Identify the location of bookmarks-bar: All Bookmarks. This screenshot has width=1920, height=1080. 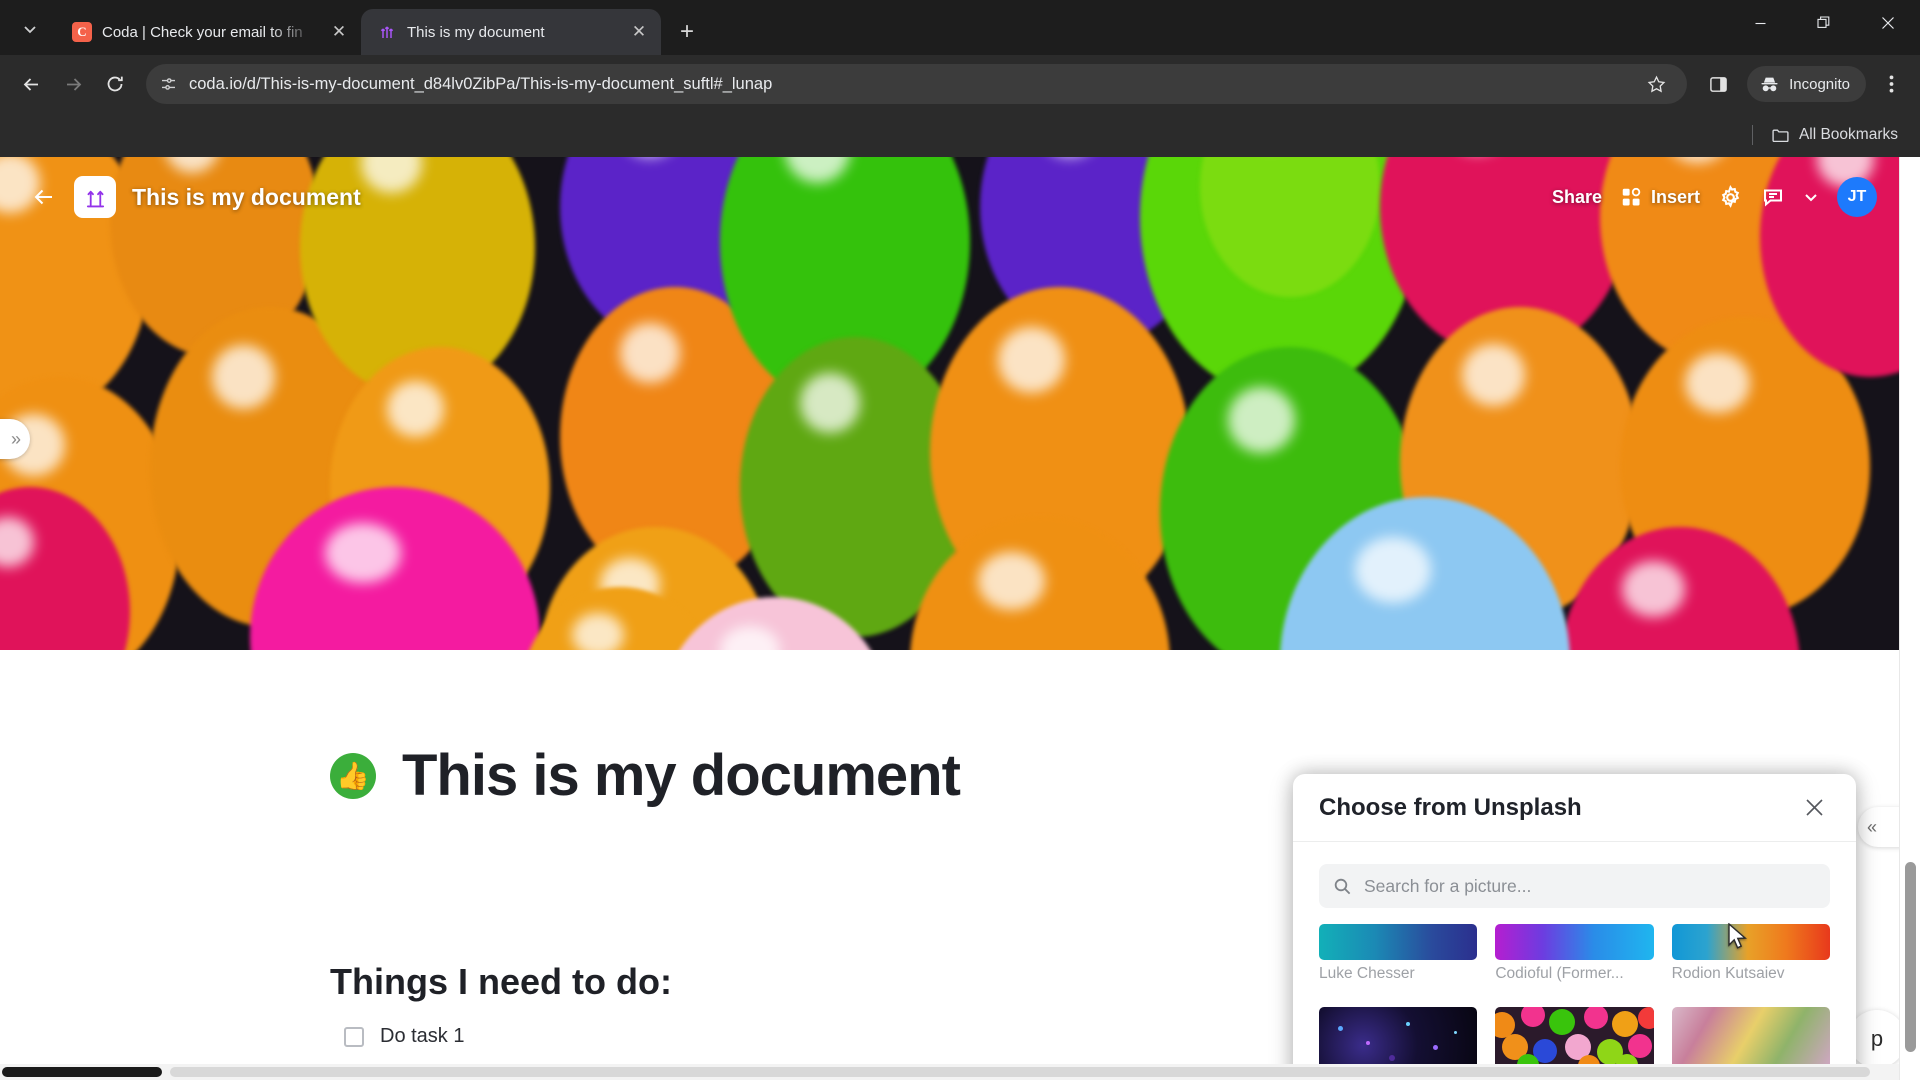
(960, 135).